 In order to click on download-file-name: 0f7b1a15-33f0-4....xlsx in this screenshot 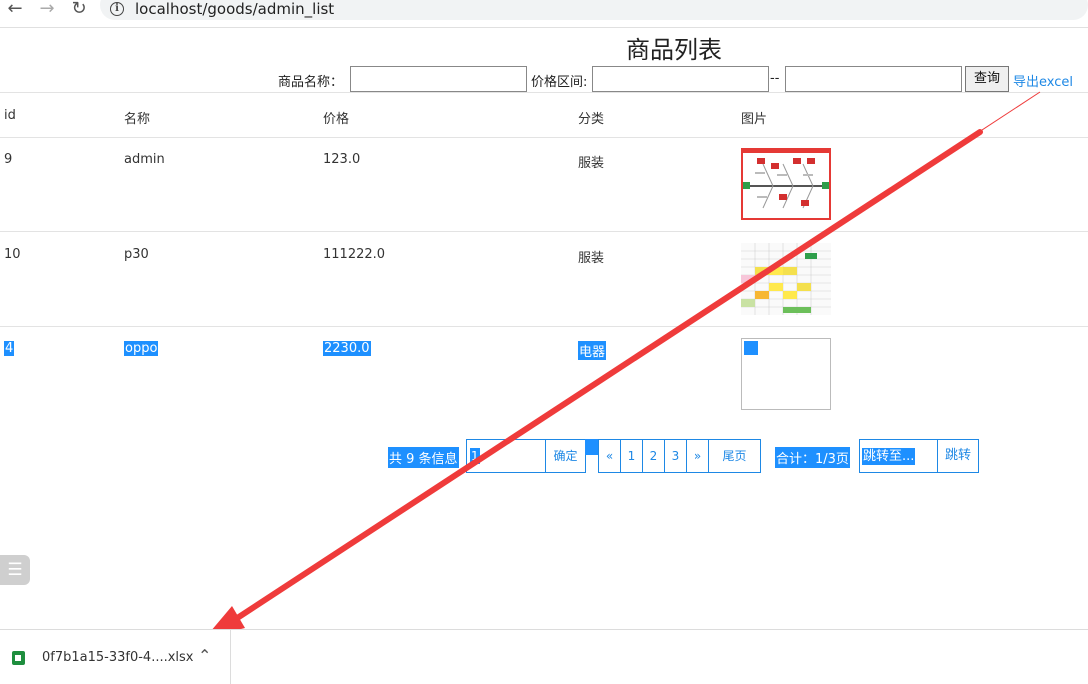, I will do `click(118, 657)`.